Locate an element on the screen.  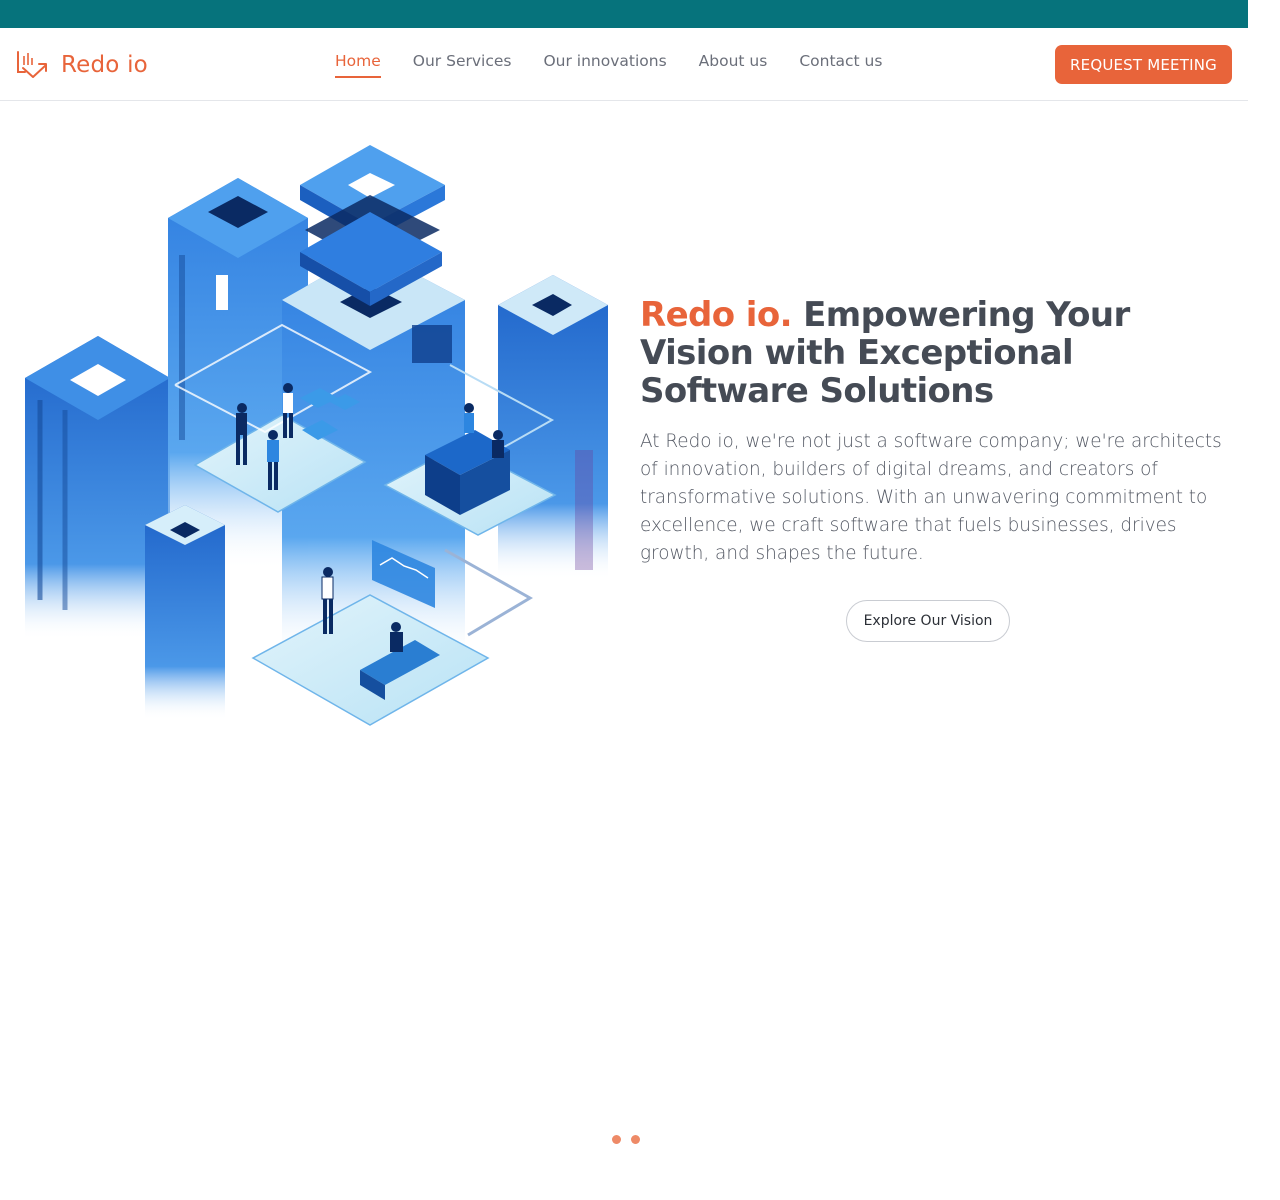
nav-home: Home is located at coordinates (358, 65).